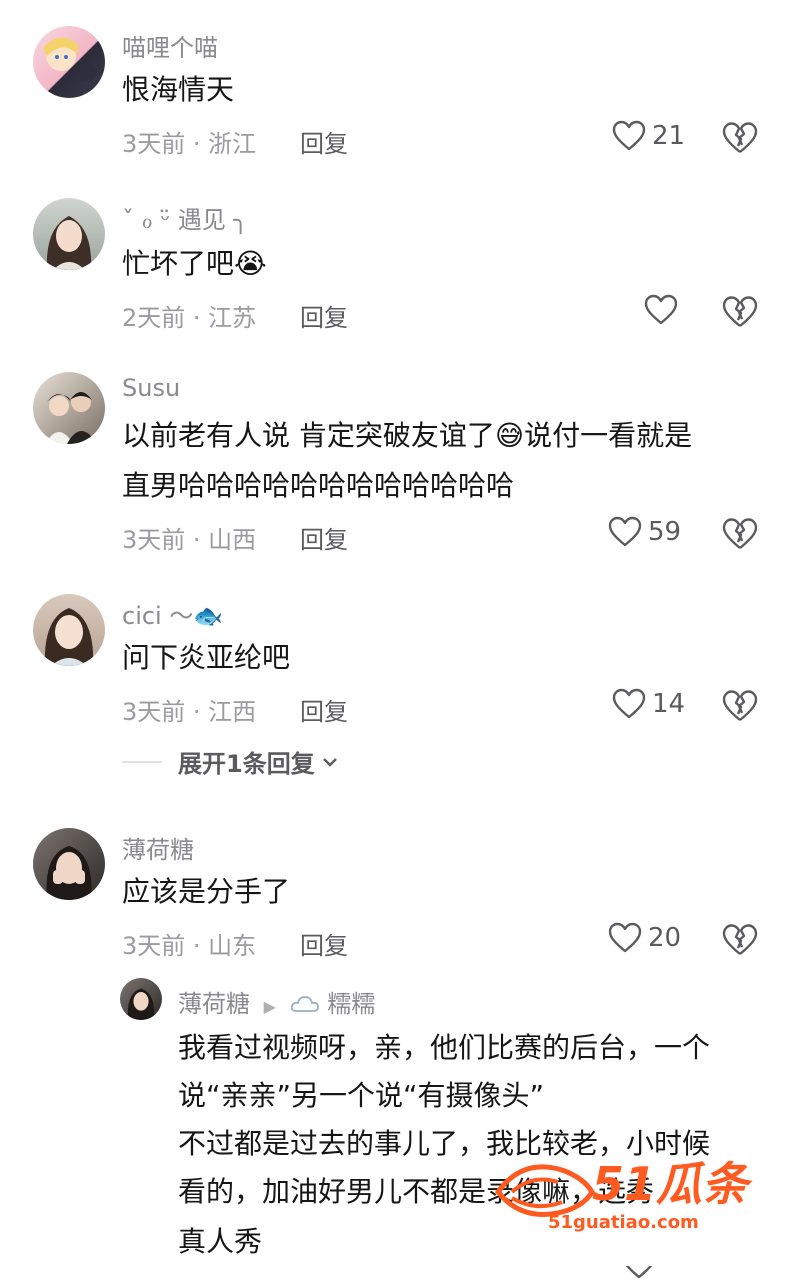  What do you see at coordinates (206, 891) in the screenshot?
I see `comment-text: 应该是分手了` at bounding box center [206, 891].